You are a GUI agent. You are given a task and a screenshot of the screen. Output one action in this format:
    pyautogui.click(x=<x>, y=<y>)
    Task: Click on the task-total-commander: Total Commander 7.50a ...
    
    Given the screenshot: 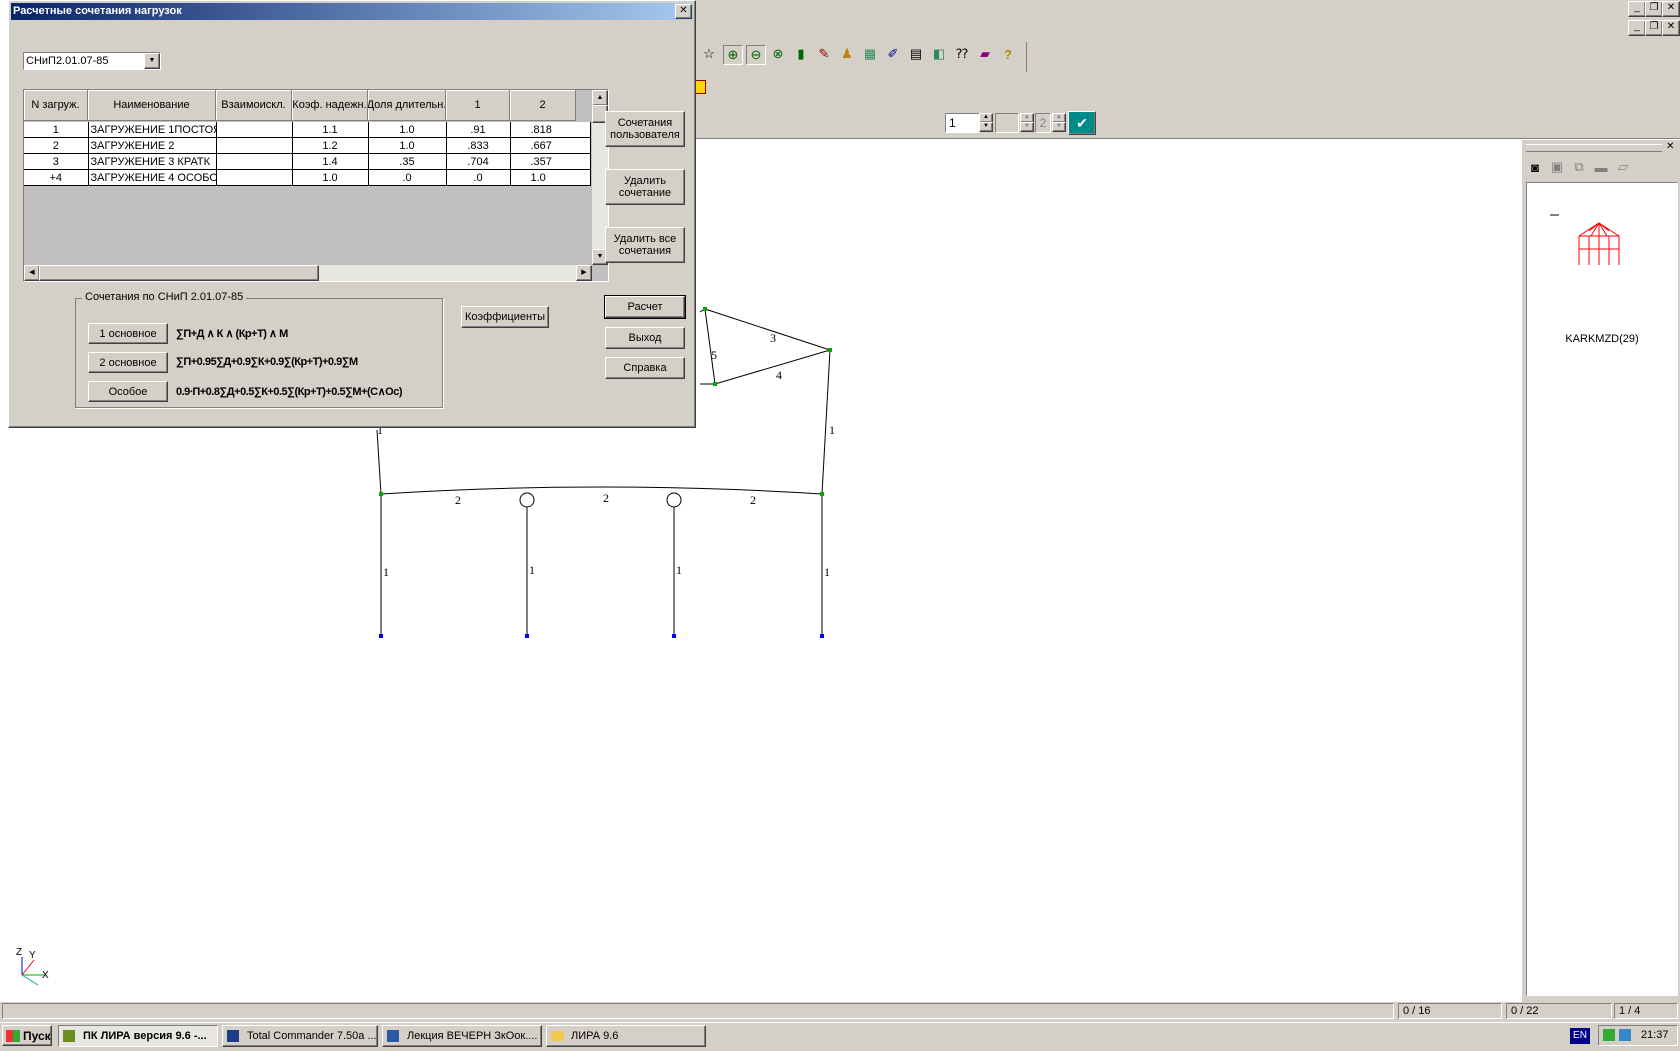 What is the action you would take?
    pyautogui.click(x=300, y=1036)
    